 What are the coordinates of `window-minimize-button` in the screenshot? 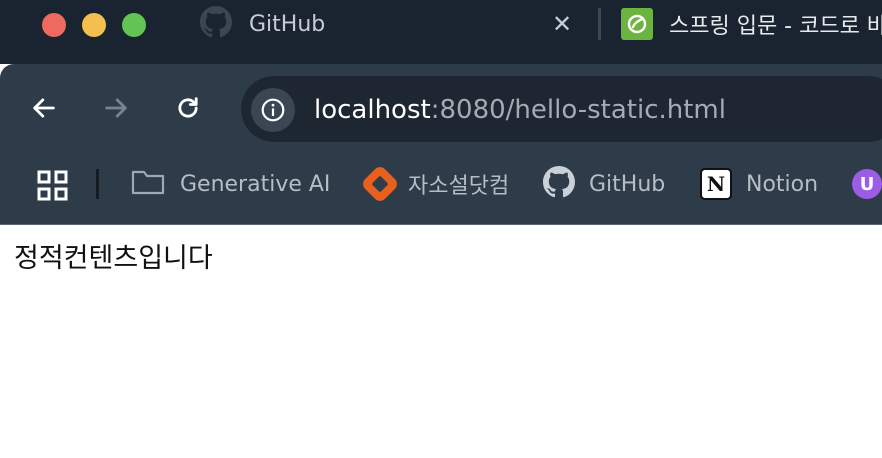 It's located at (94, 25).